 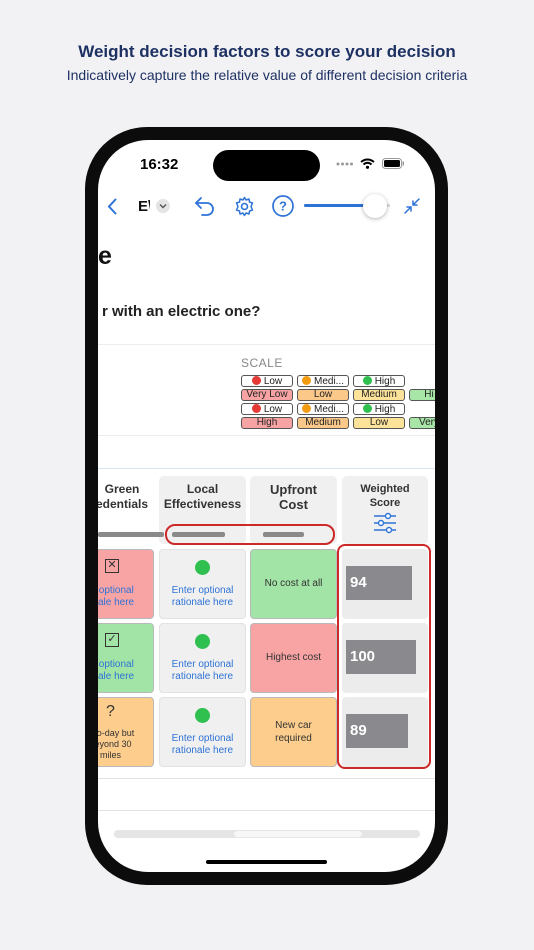 What do you see at coordinates (267, 394) in the screenshot?
I see `scale-pill-label: Very Low` at bounding box center [267, 394].